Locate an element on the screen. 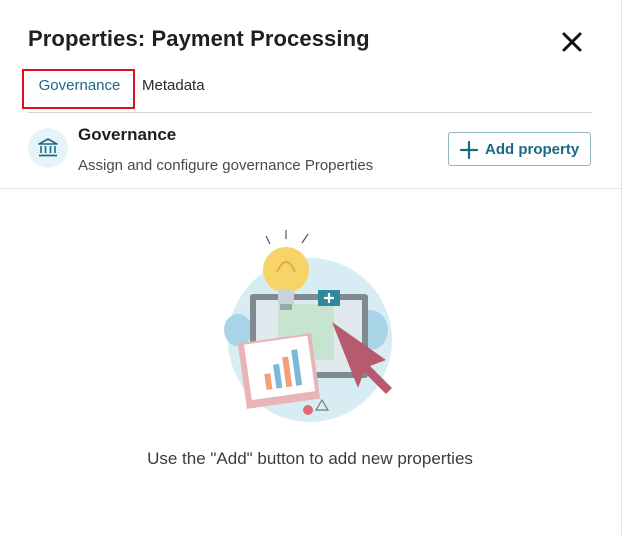  add-property-button: Add property is located at coordinates (519, 149).